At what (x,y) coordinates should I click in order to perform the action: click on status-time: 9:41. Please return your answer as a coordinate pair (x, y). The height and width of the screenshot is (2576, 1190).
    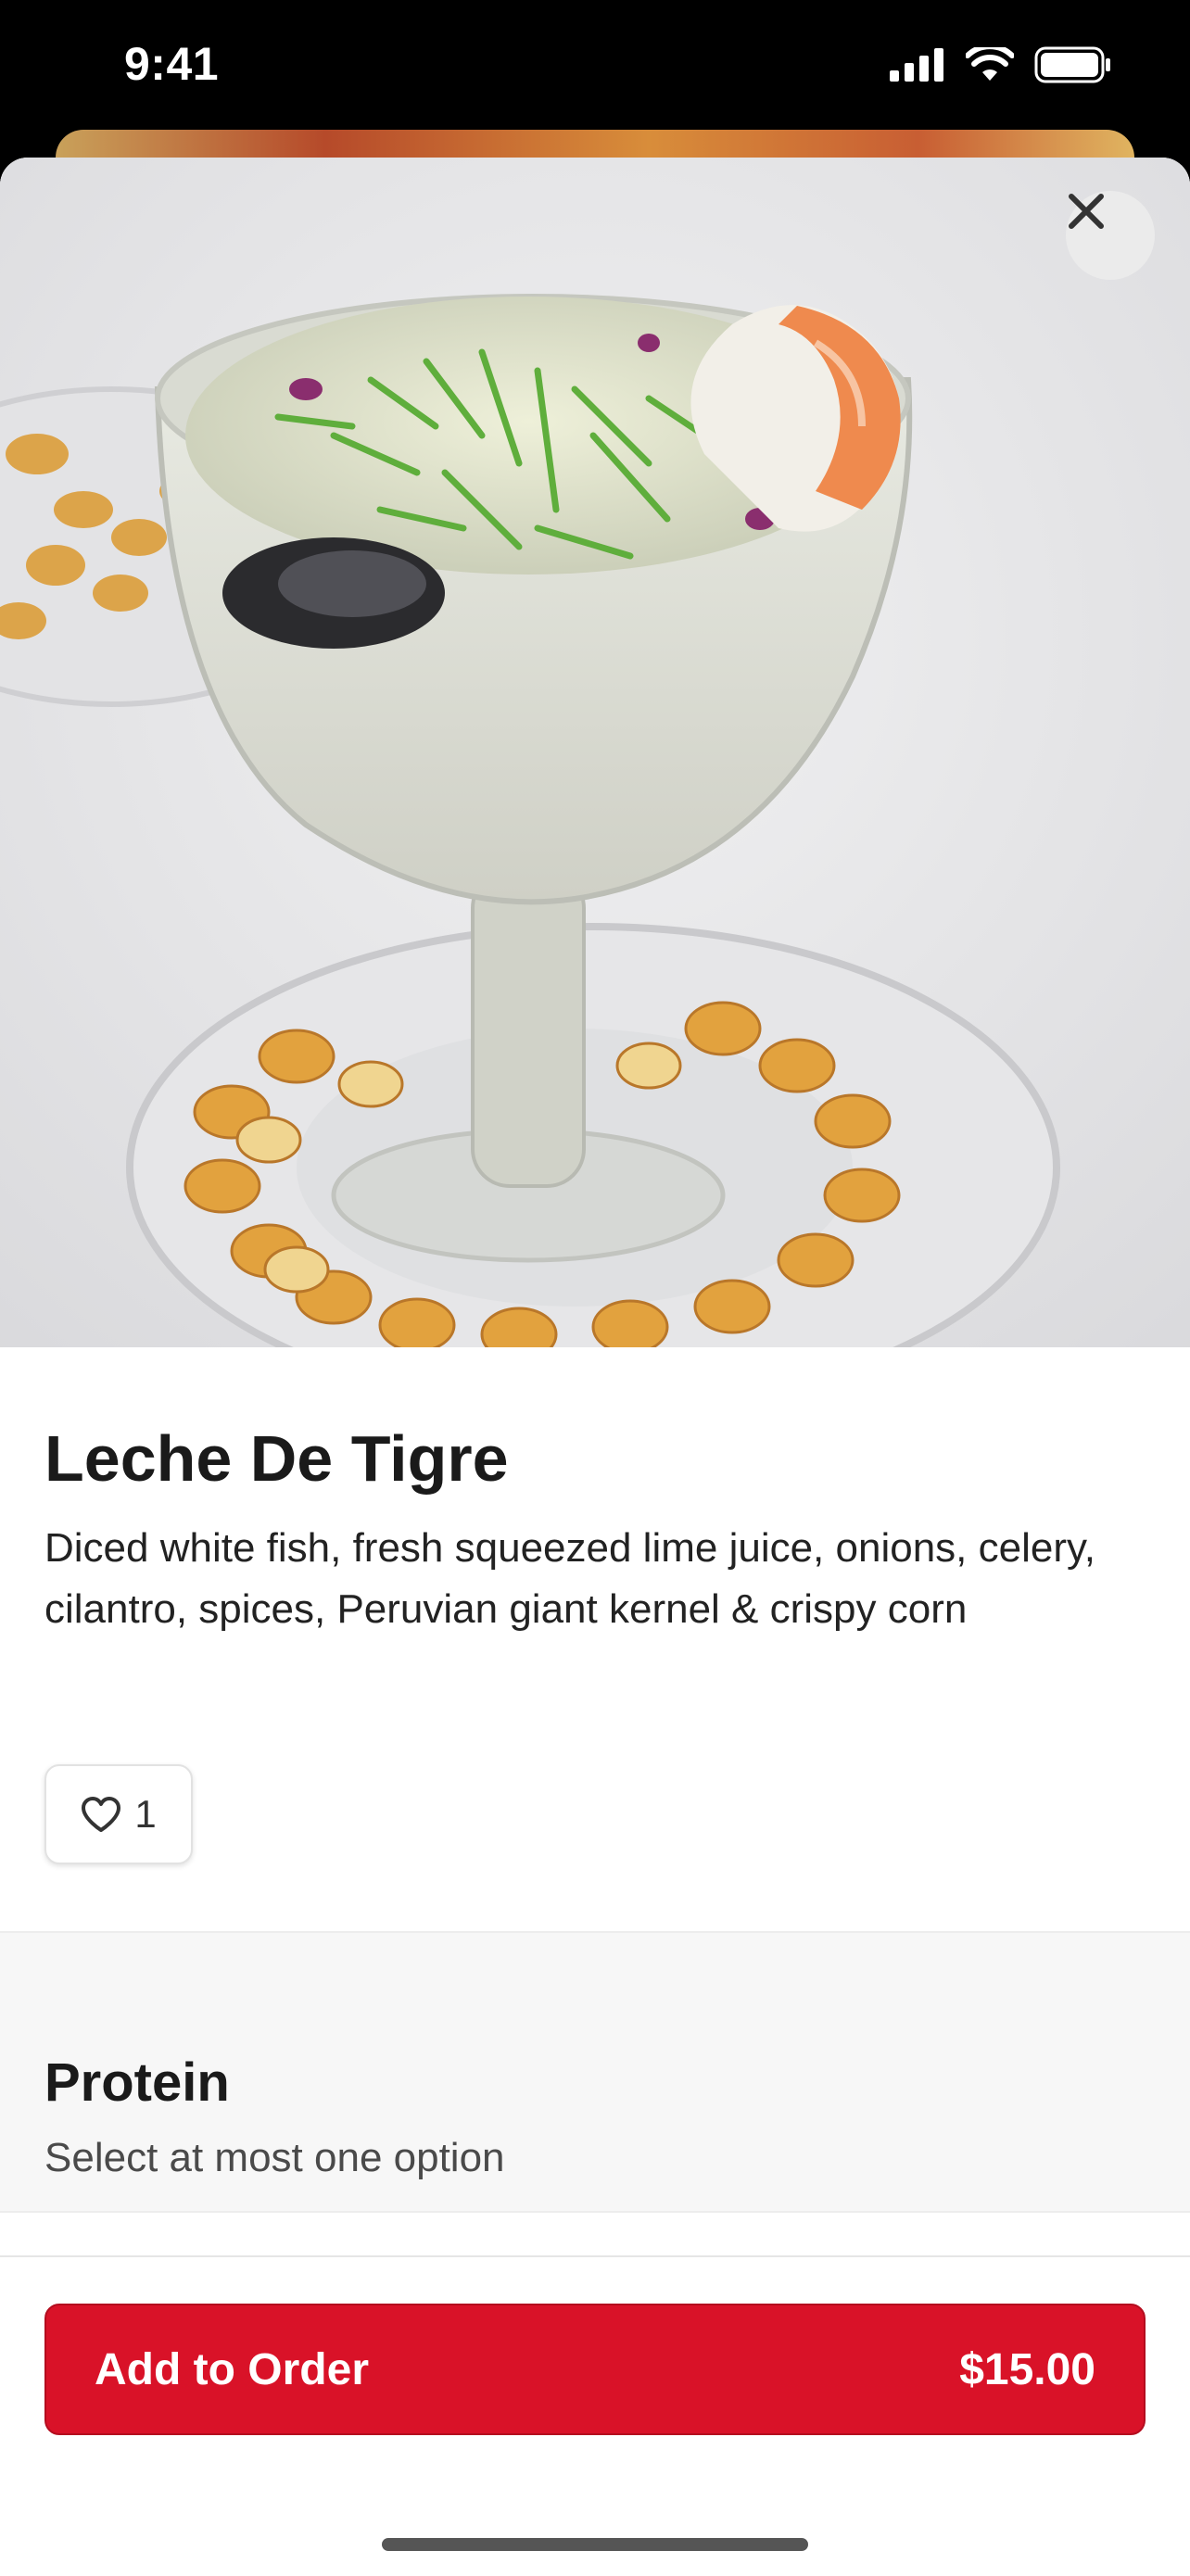
    Looking at the image, I should click on (172, 64).